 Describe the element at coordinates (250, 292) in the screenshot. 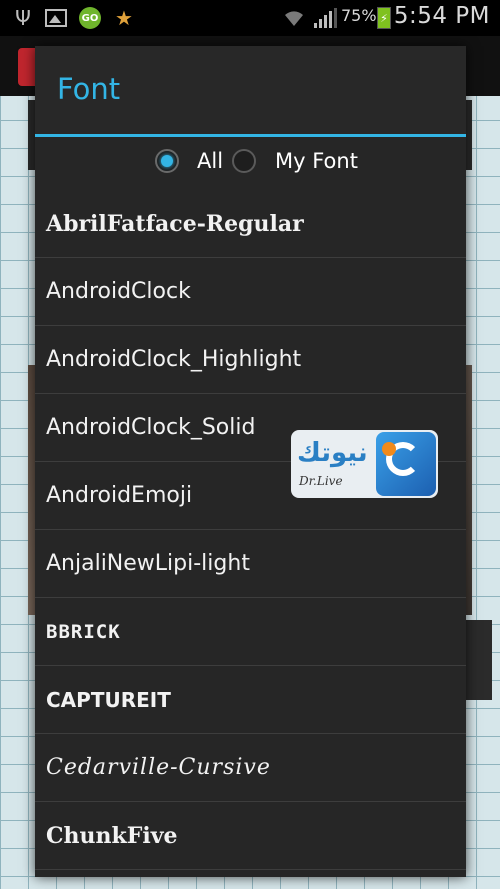

I see `list-item: AndroidClock` at that location.